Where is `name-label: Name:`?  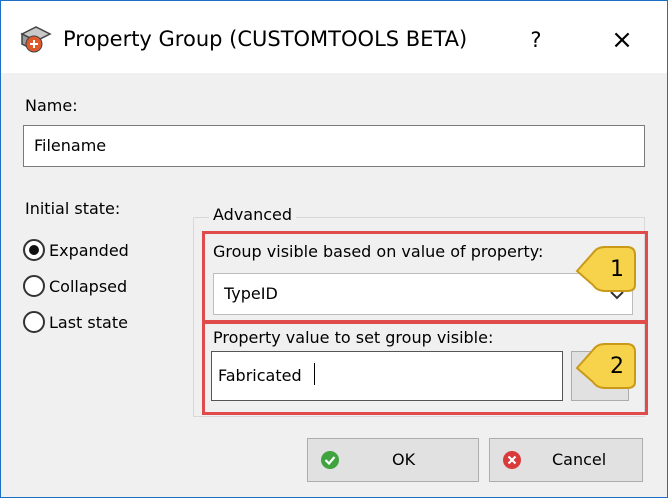
name-label: Name: is located at coordinates (51, 105).